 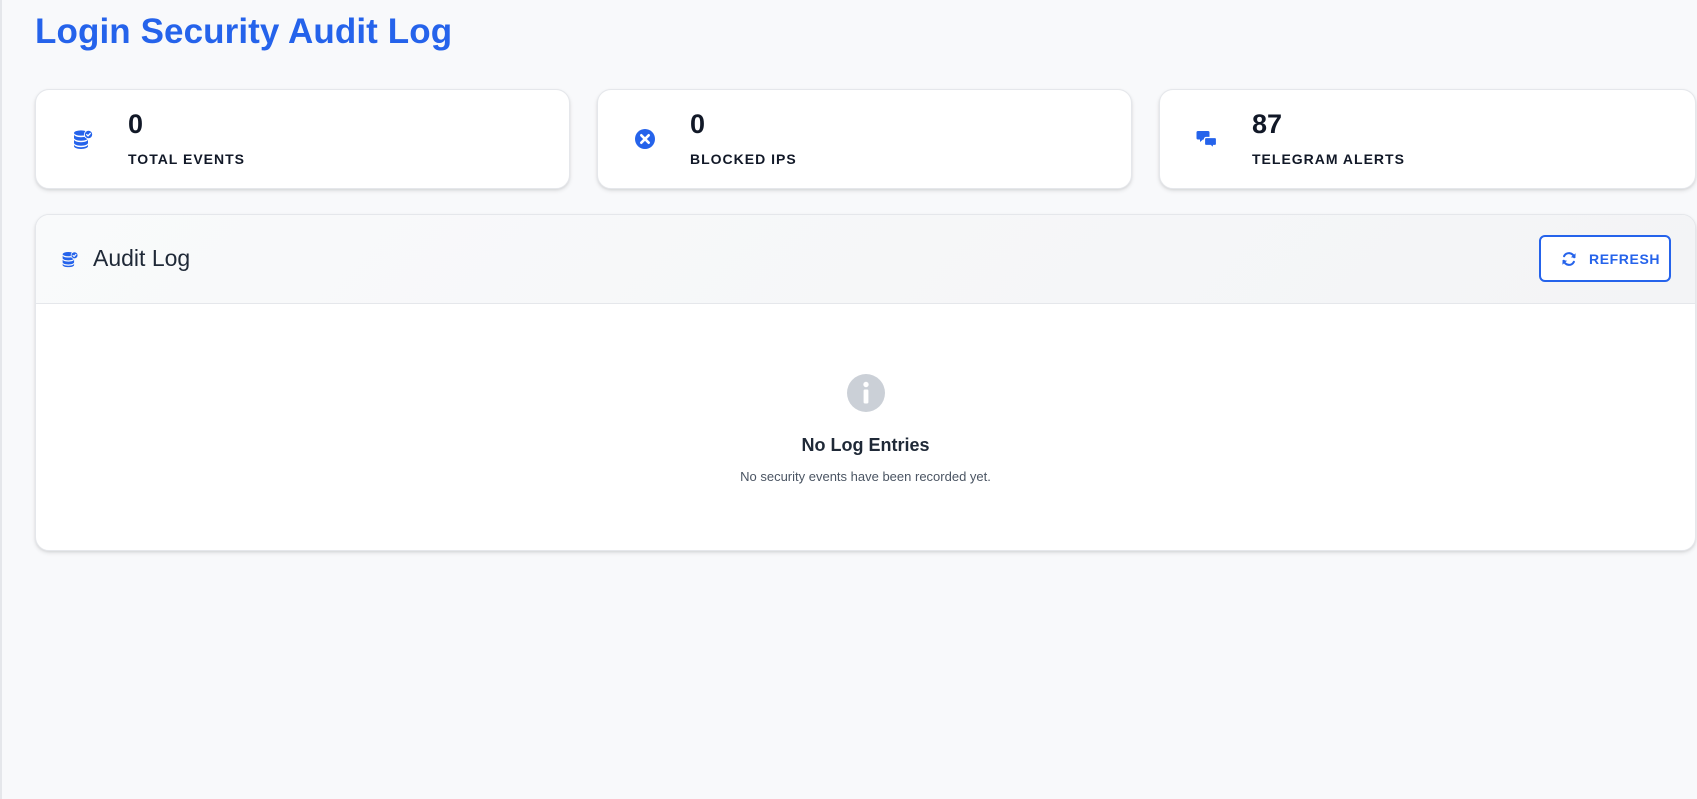 I want to click on stat-label: Total Events, so click(x=187, y=159).